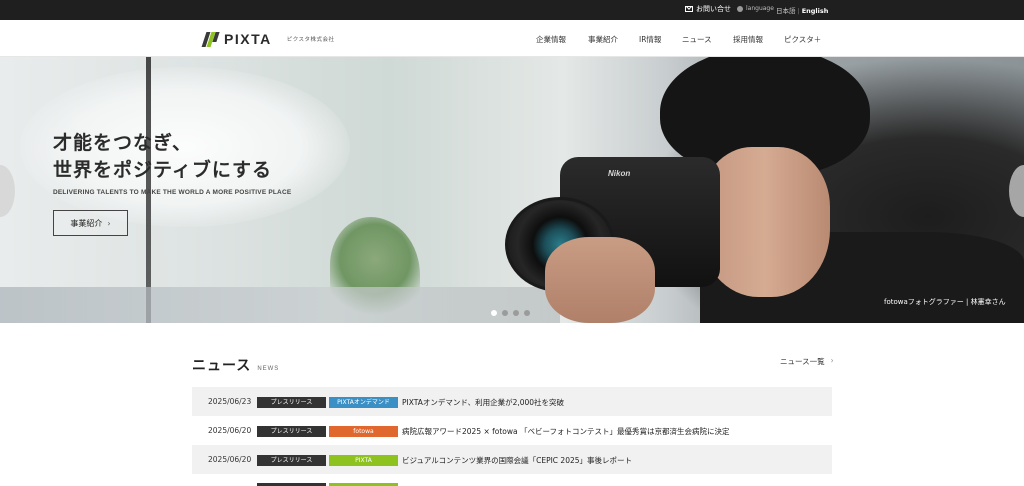 The height and width of the screenshot is (486, 1024). Describe the element at coordinates (945, 302) in the screenshot. I see `photo-caption: fotowaフォトグラファー | 林憲幸さん` at that location.